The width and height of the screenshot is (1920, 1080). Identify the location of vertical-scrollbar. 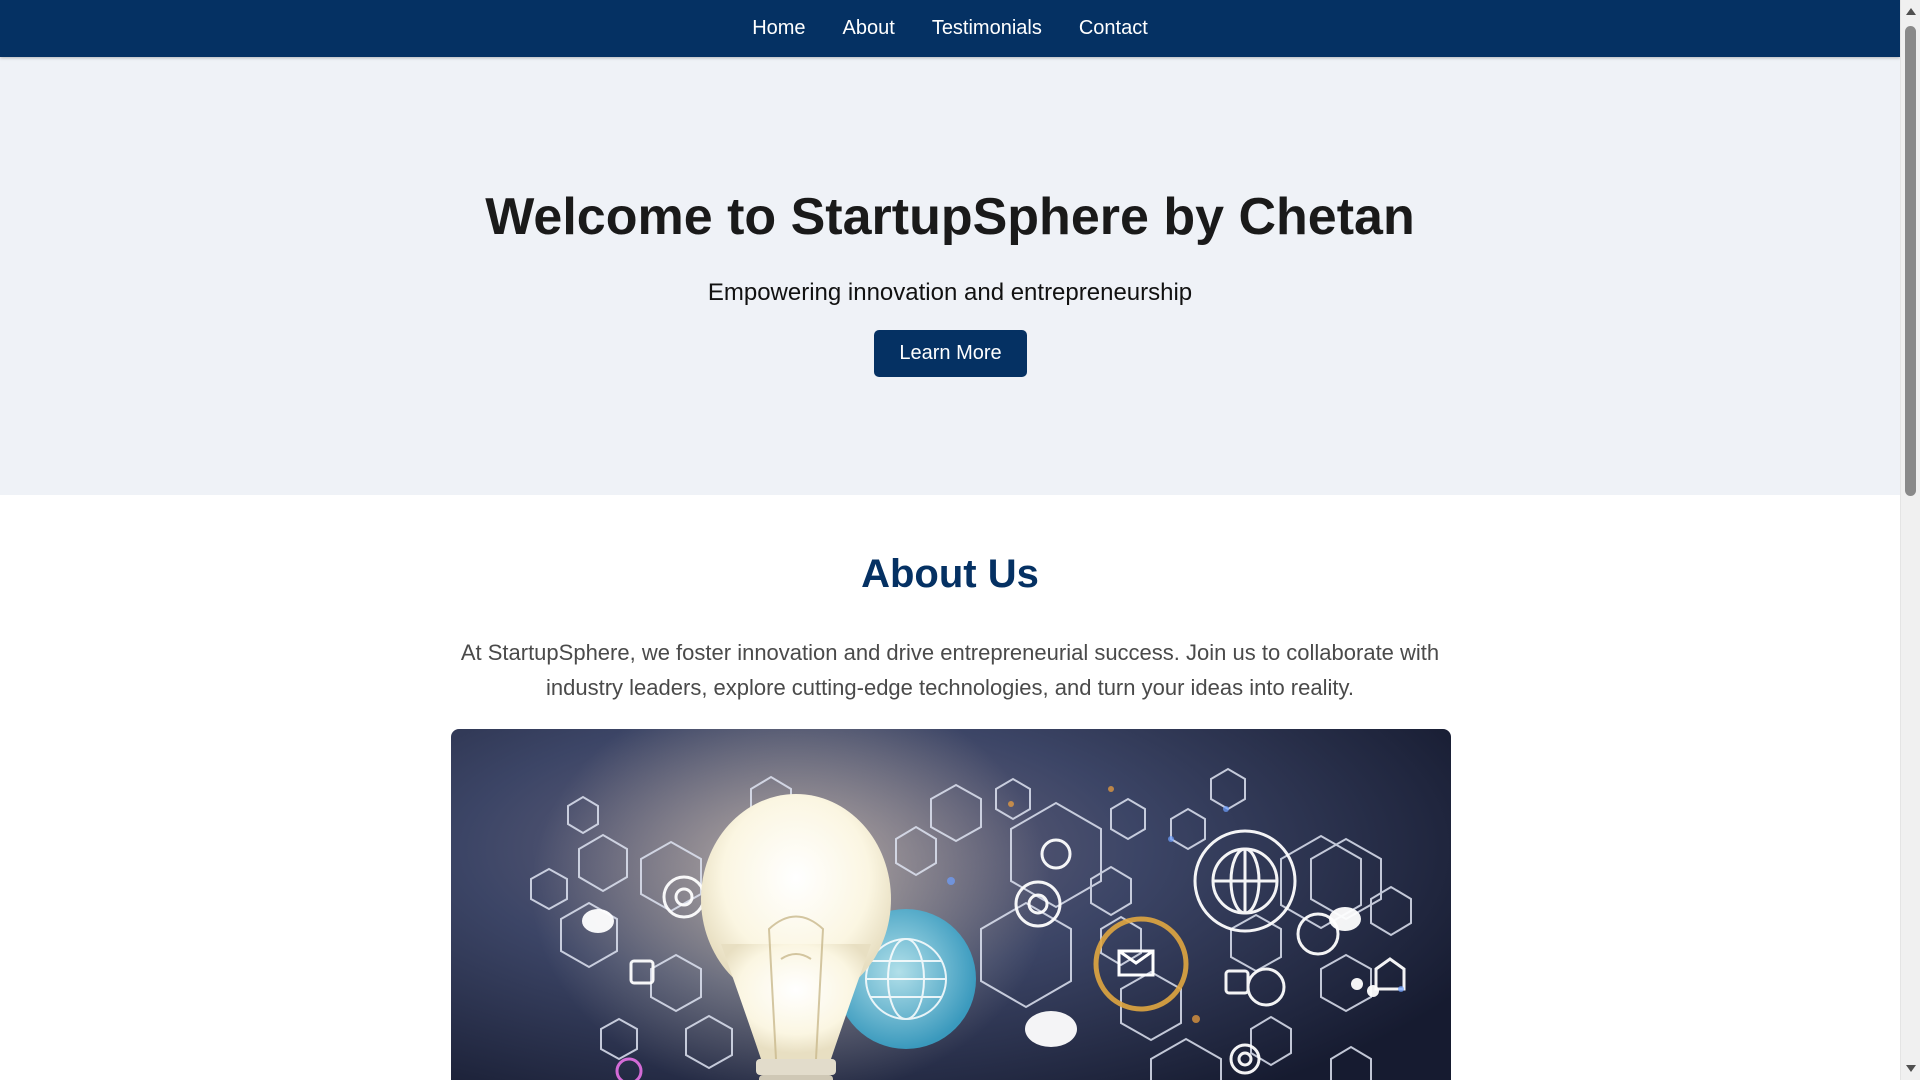
(1910, 540).